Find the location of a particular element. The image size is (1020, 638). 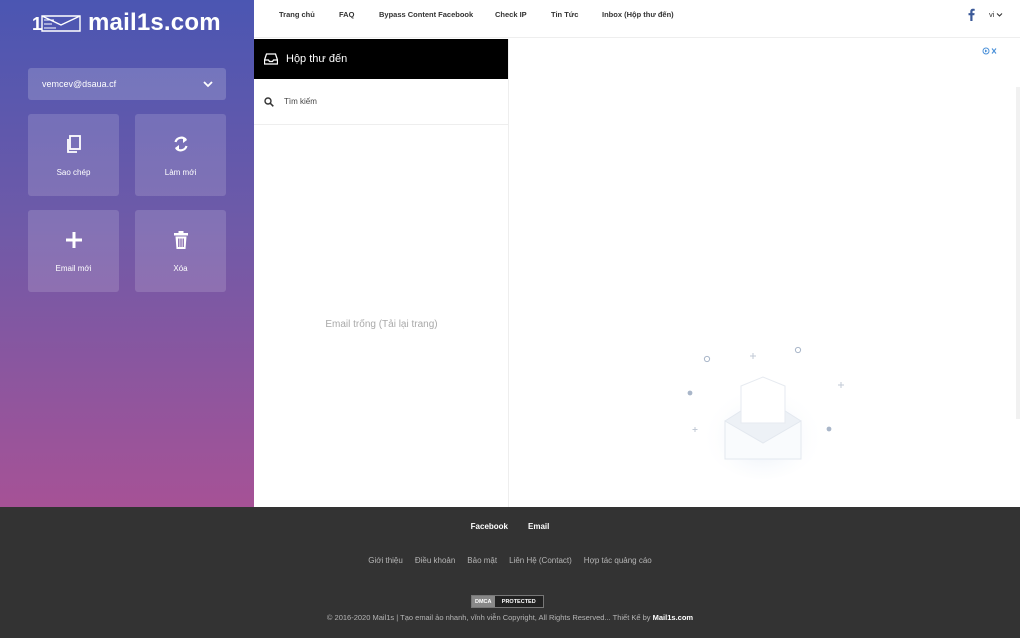

search-row is located at coordinates (381, 102).